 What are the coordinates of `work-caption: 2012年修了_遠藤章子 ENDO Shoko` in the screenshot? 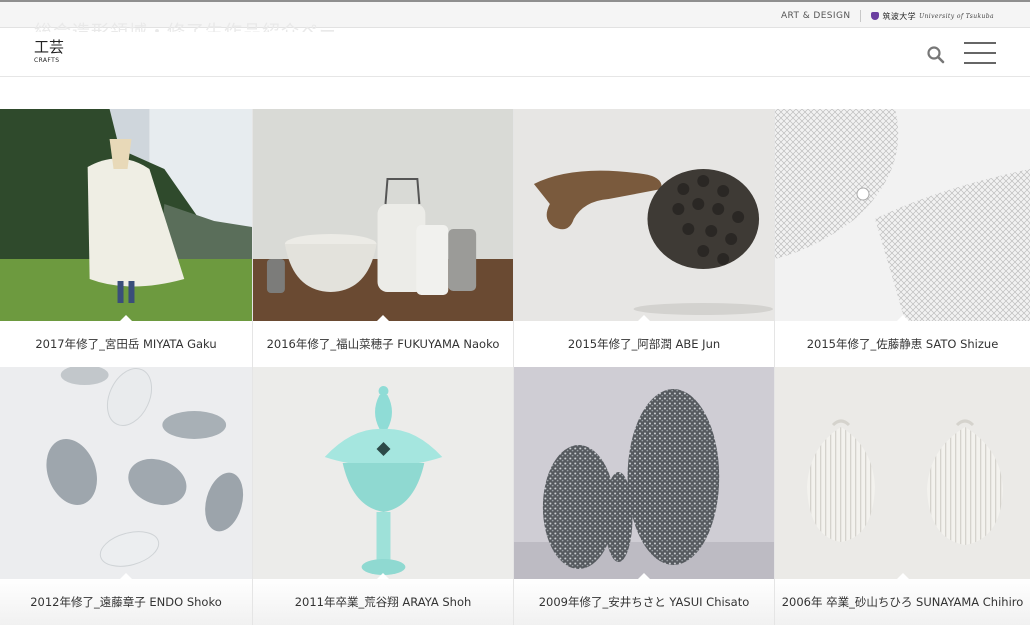 It's located at (126, 602).